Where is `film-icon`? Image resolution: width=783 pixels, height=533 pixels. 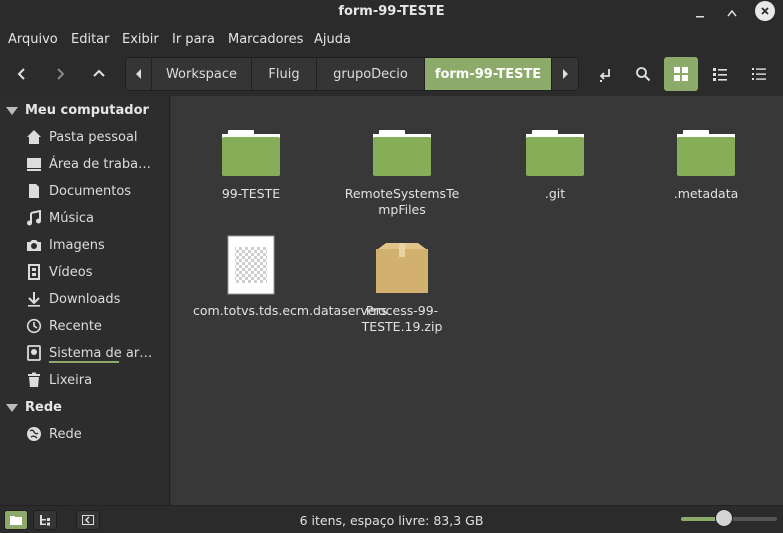 film-icon is located at coordinates (34, 272).